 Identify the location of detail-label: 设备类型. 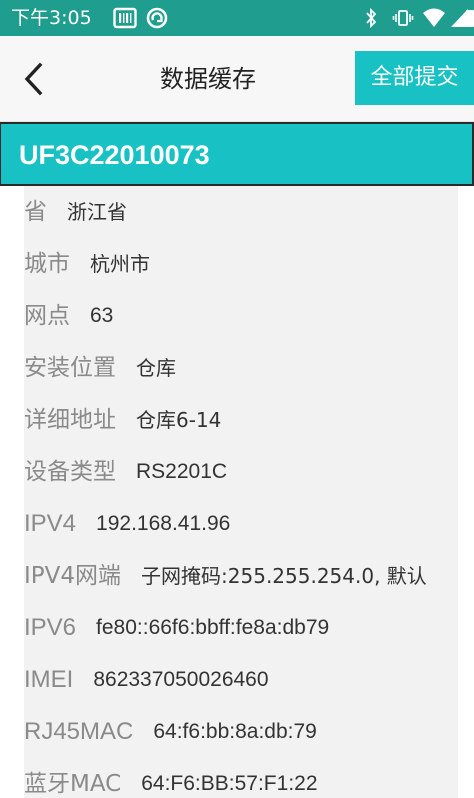
(70, 472).